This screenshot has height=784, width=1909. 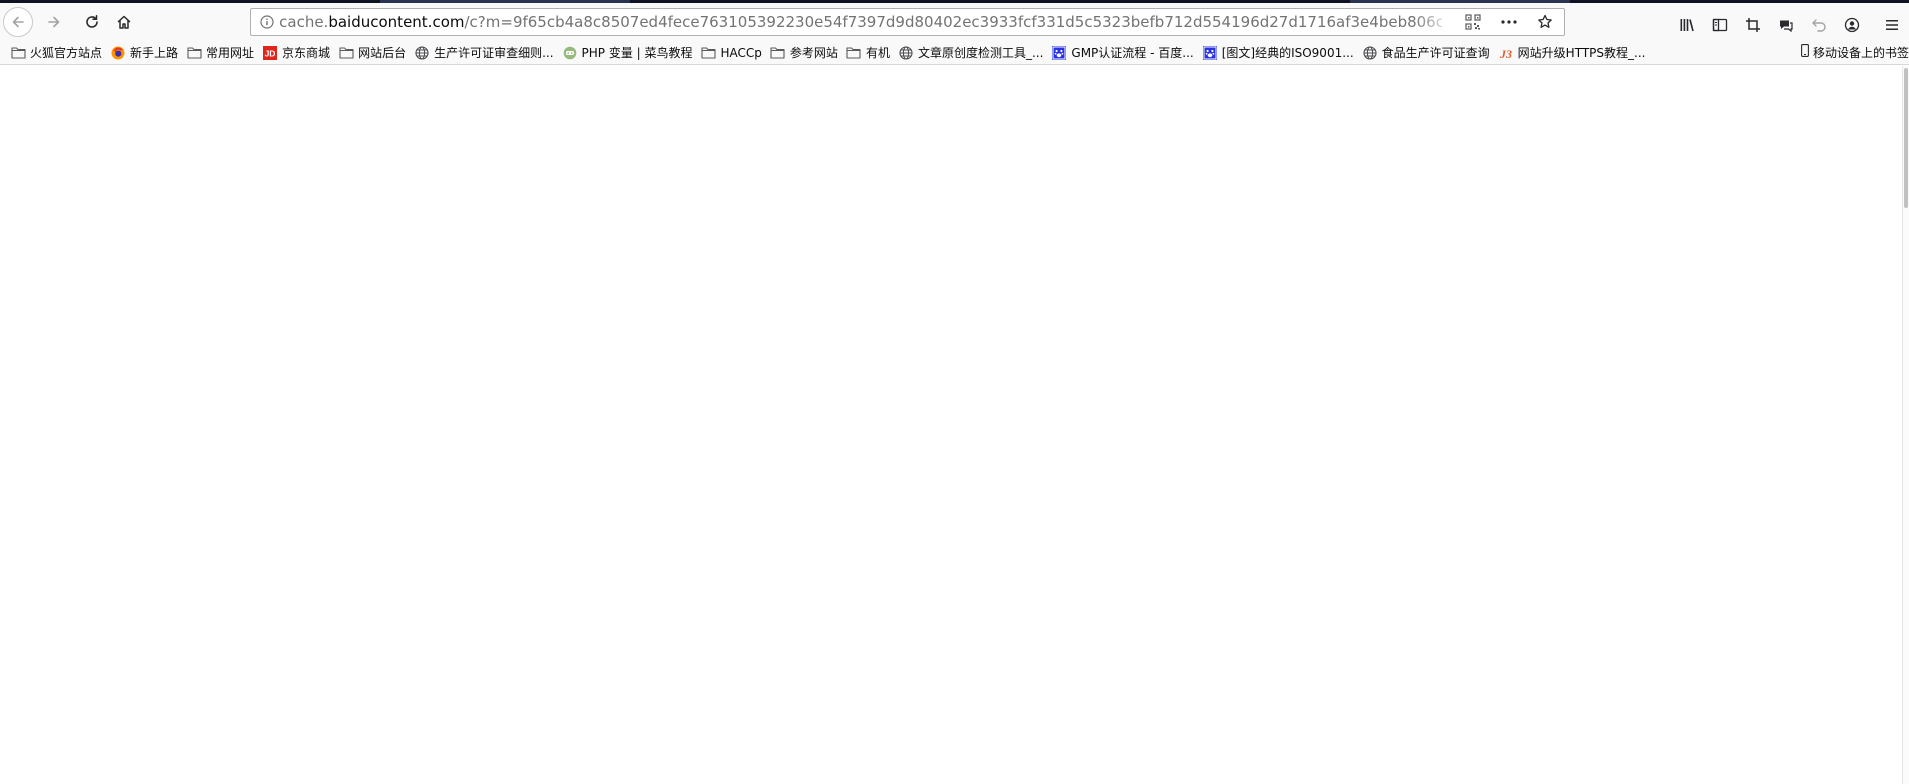 I want to click on back-arrow-icon, so click(x=18, y=22).